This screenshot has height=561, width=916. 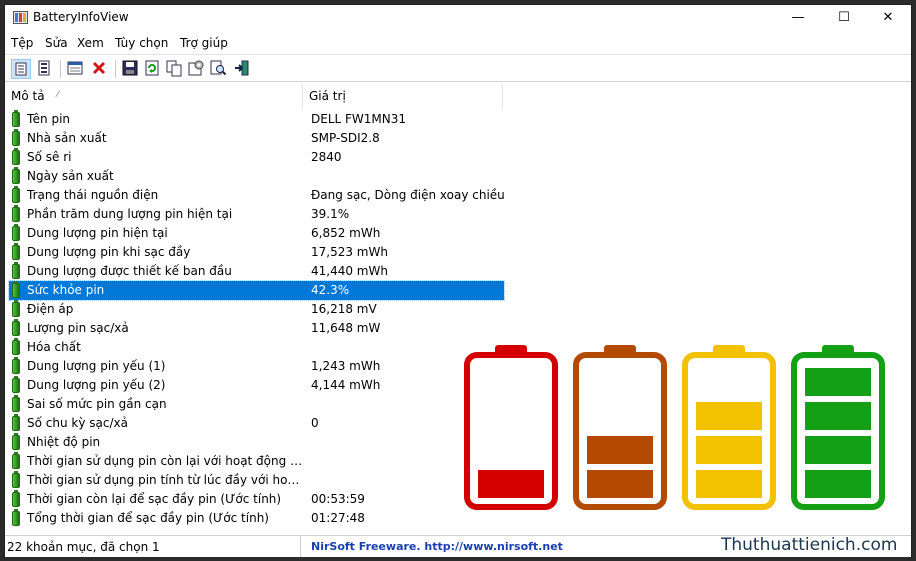 I want to click on menu-help: Trợ giúp, so click(x=204, y=43).